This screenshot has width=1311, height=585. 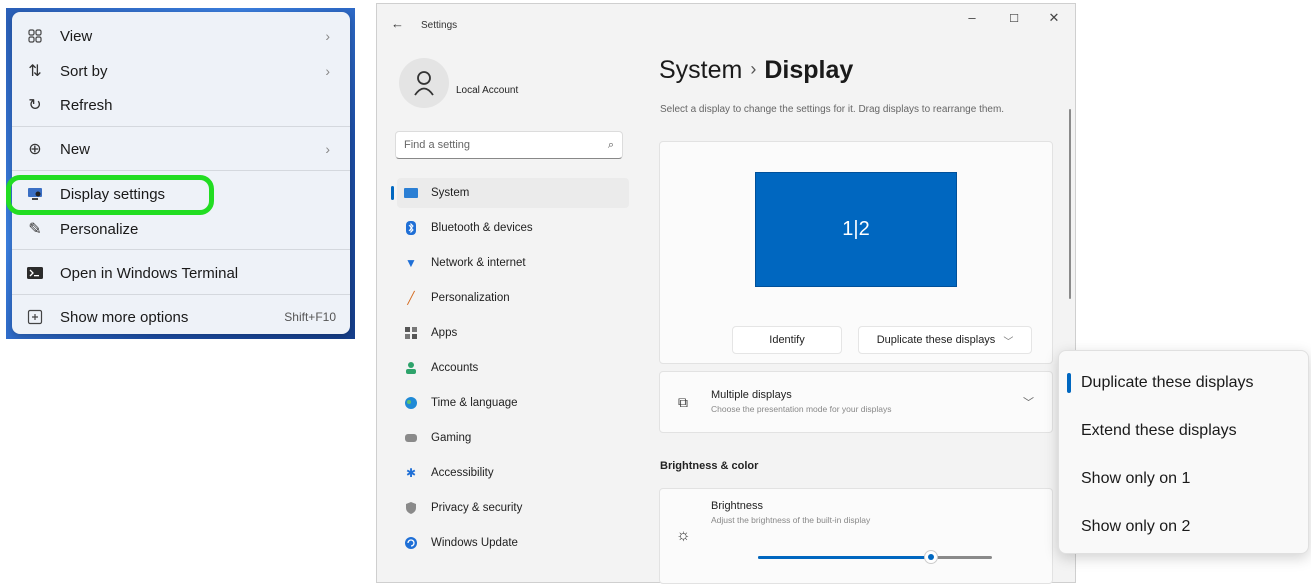 I want to click on brush-icon: ╱, so click(x=411, y=298).